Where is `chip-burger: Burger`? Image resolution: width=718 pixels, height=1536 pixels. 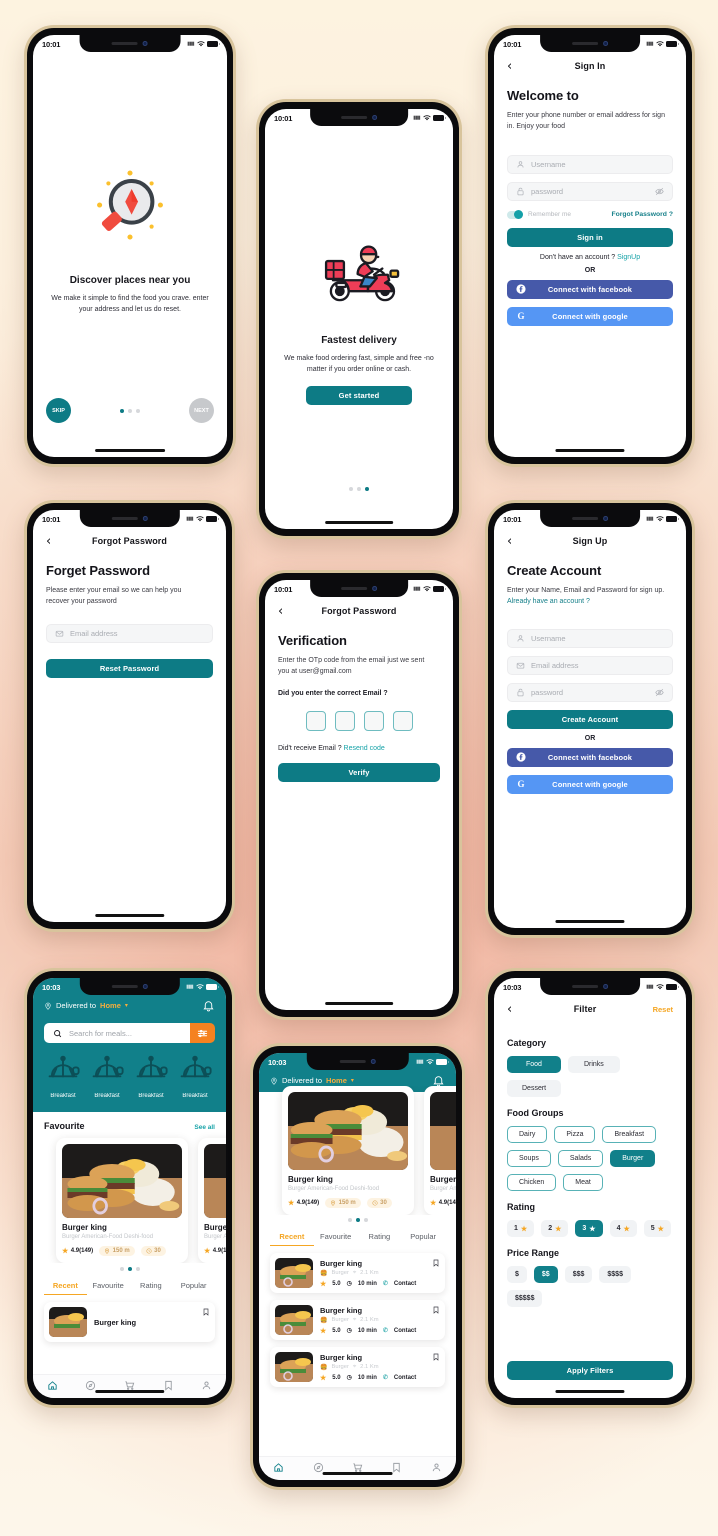 chip-burger: Burger is located at coordinates (633, 1158).